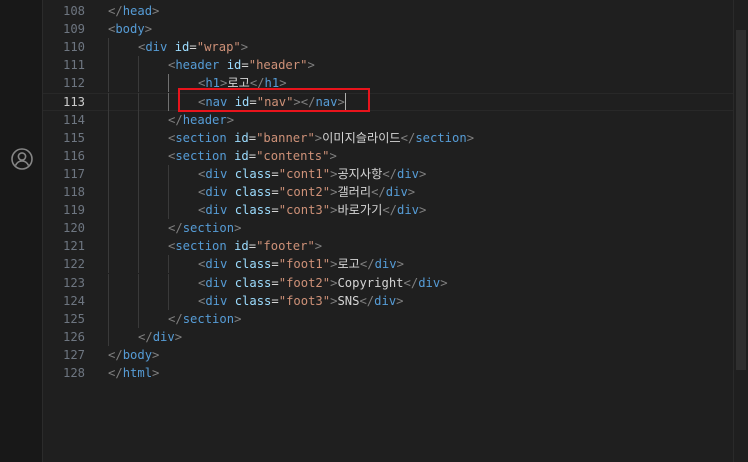 Image resolution: width=748 pixels, height=462 pixels. I want to click on code-token: "header", so click(278, 65).